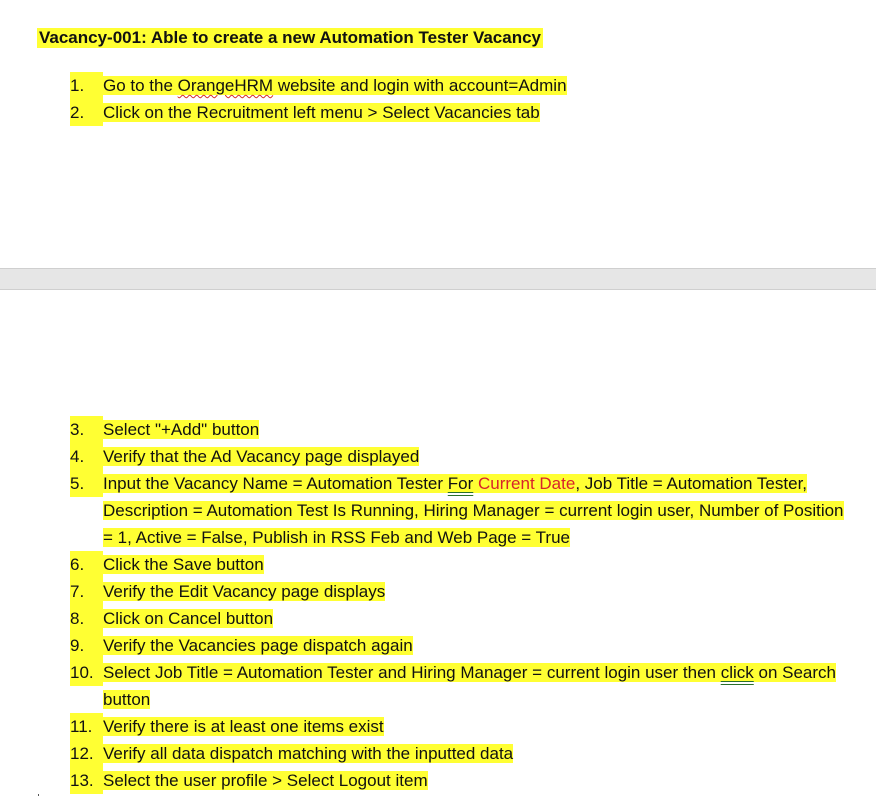 The image size is (876, 798). I want to click on step-item: 7. Verify the Edit Vacancy page displays, so click(464, 591).